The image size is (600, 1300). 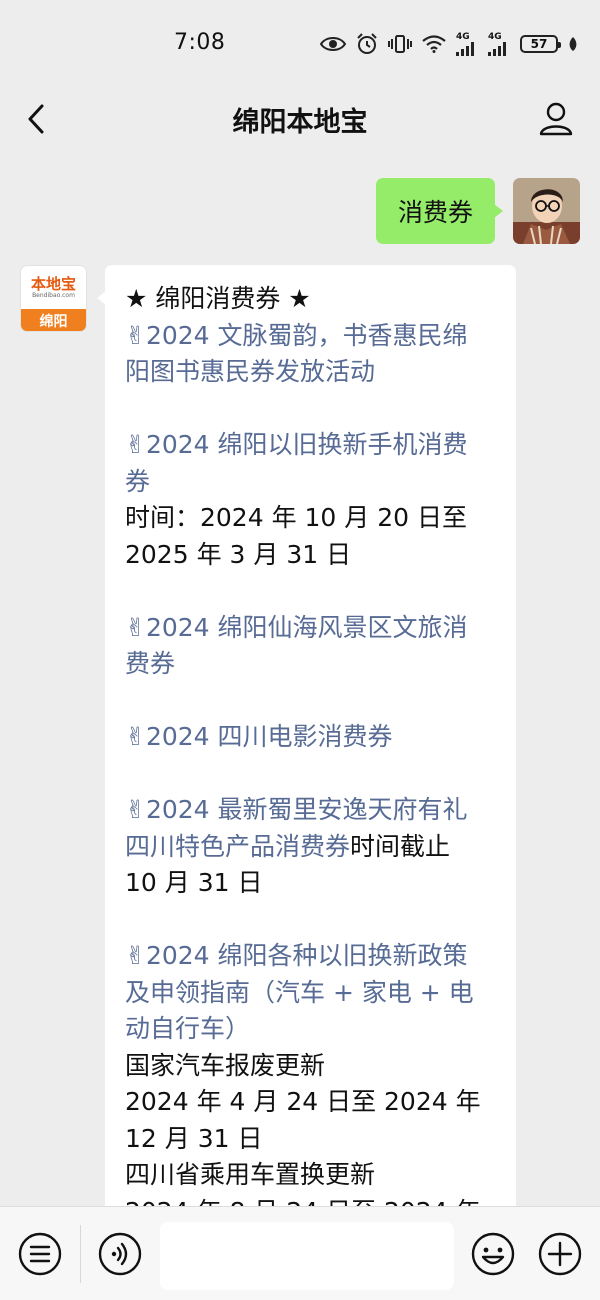 I want to click on battery-indicator: 57, so click(x=540, y=44).